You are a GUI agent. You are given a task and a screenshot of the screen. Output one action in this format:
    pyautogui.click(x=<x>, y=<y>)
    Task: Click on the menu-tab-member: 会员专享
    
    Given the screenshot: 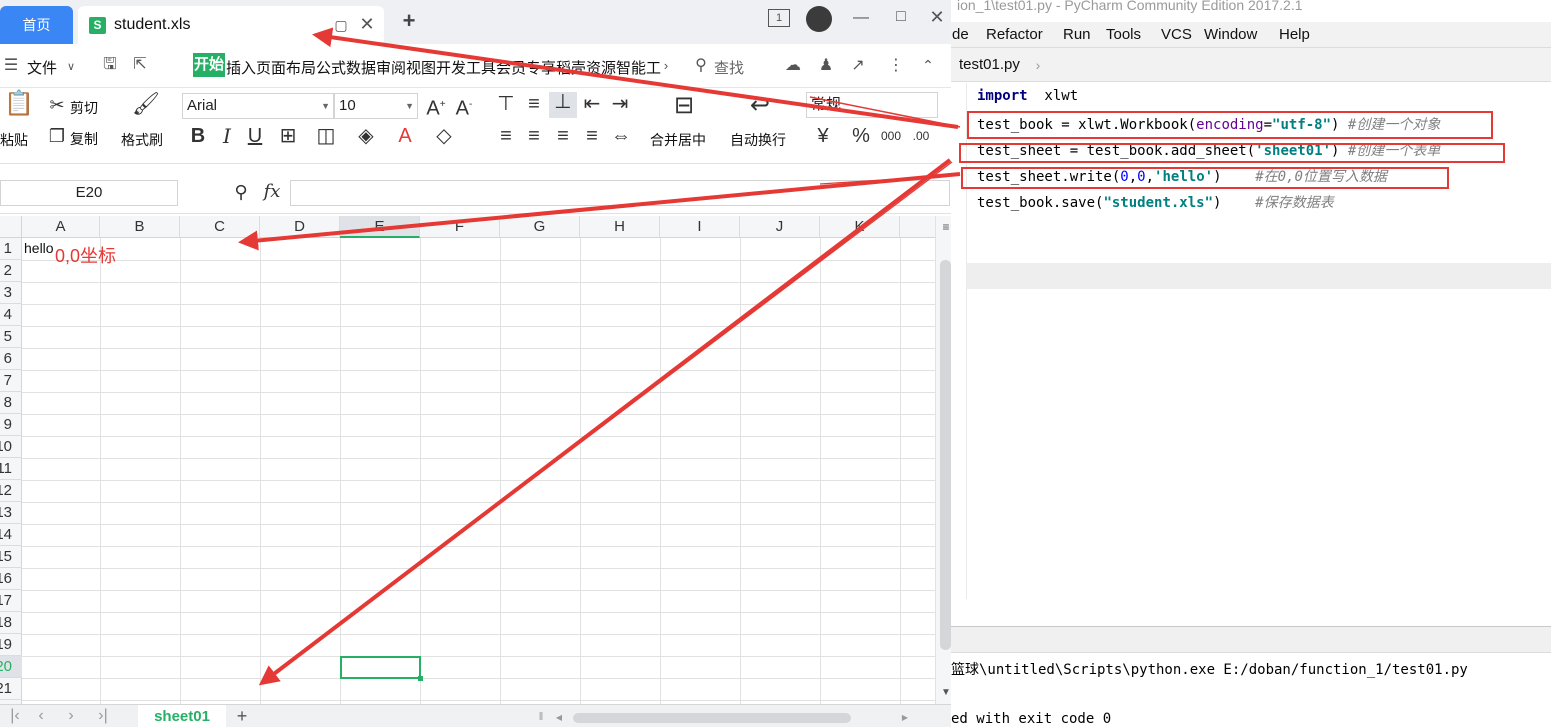 What is the action you would take?
    pyautogui.click(x=526, y=67)
    